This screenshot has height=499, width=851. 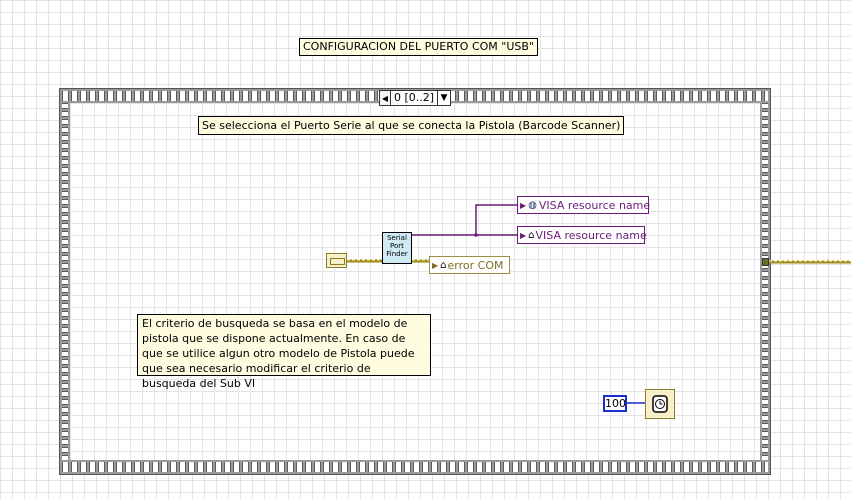 I want to click on visa-resource-indicator-2: ▶ ⌂ VISA resource name, so click(x=582, y=235).